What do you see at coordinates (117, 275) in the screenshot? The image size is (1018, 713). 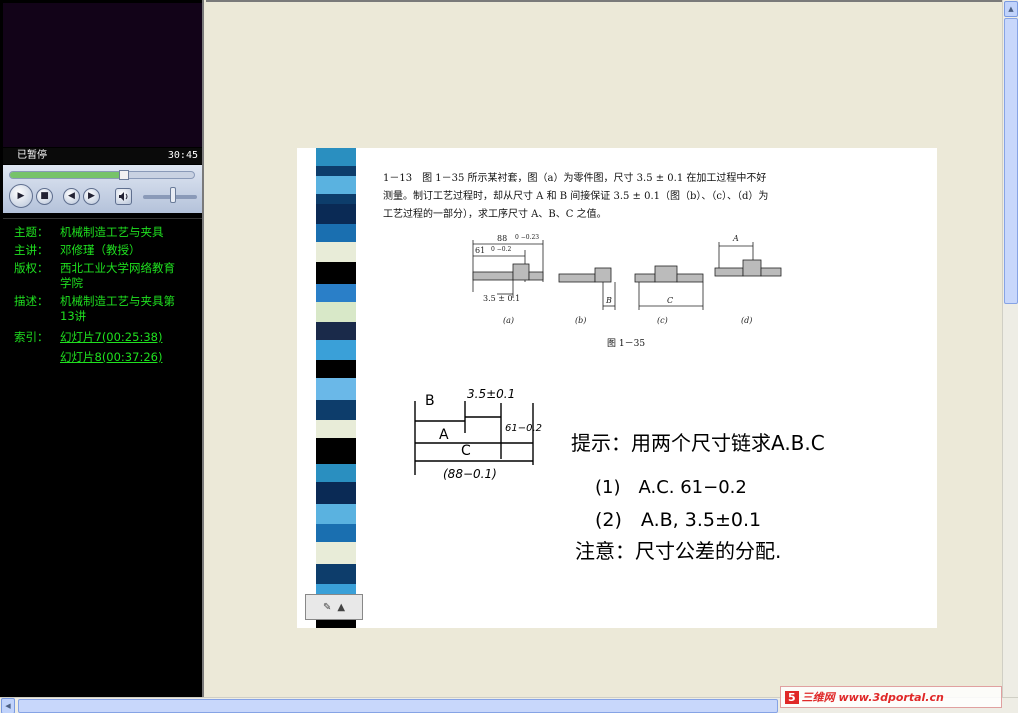 I see `copyright-value: 西北工业大学网络教育学院` at bounding box center [117, 275].